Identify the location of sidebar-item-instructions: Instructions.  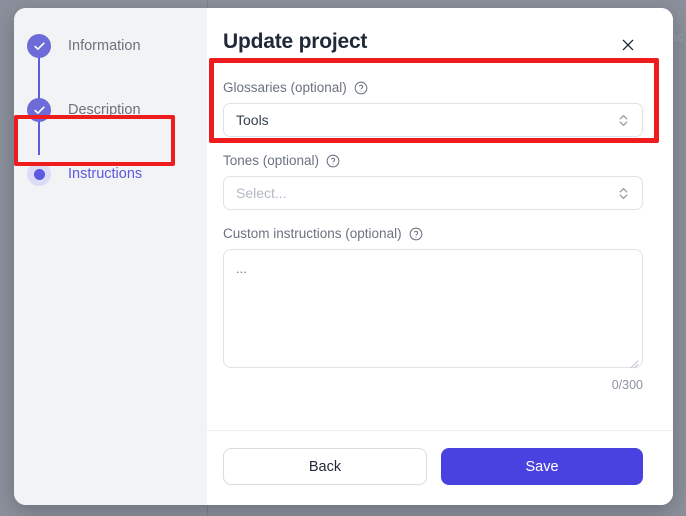
(110, 174).